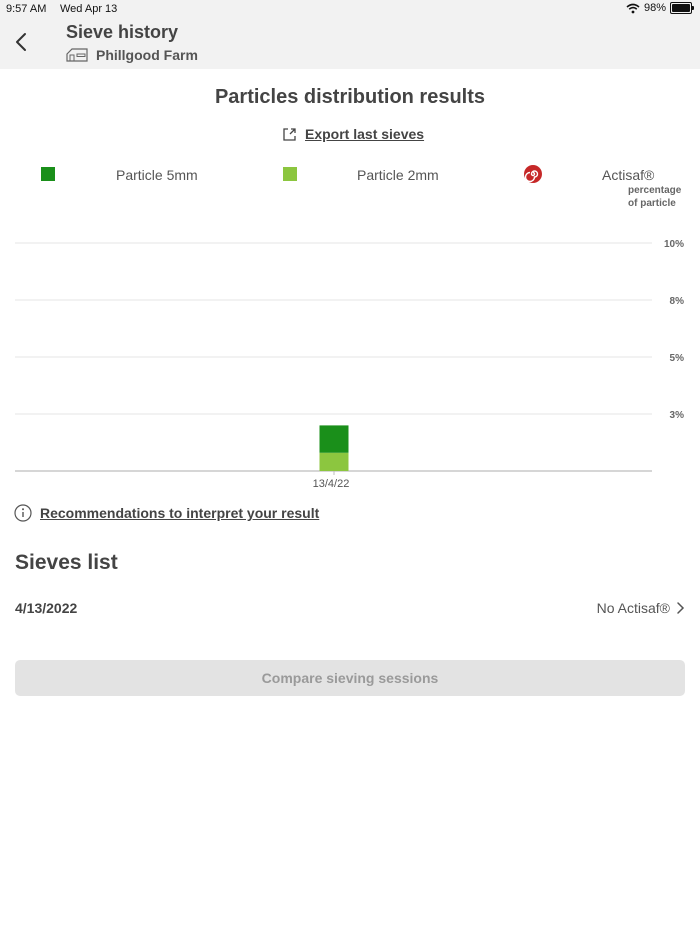 The height and width of the screenshot is (934, 700). I want to click on sieves-list-title: Sieves list, so click(66, 562).